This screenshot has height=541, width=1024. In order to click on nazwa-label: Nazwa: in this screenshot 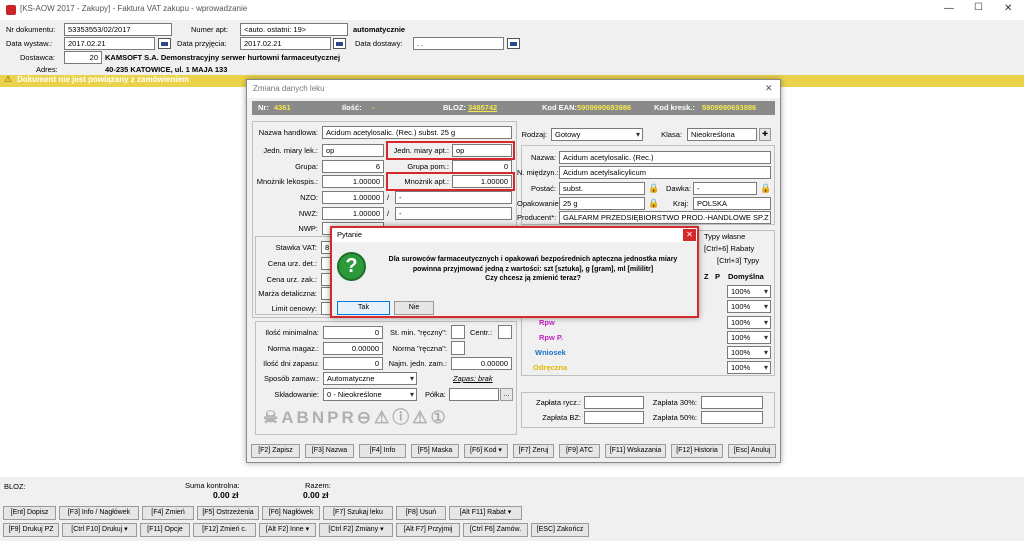, I will do `click(543, 157)`.